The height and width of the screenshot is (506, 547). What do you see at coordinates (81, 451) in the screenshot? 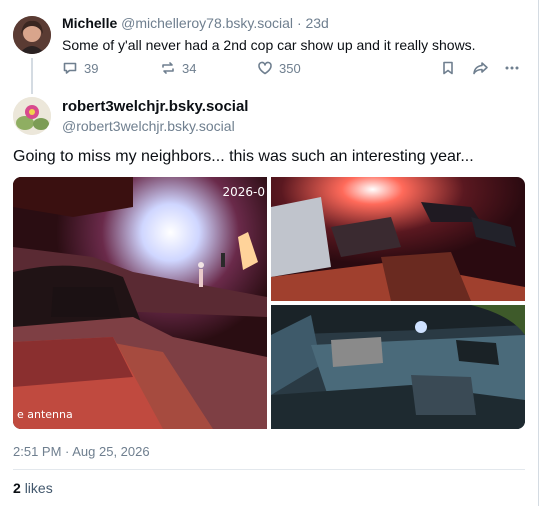
I see `post-timestamp: 2:51 PM · Aug 25, 2026` at bounding box center [81, 451].